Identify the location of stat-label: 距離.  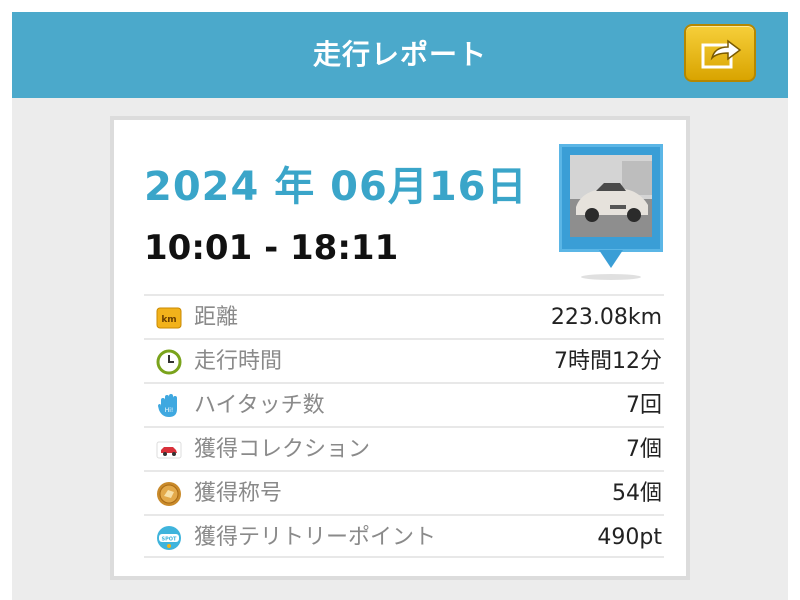
(216, 317).